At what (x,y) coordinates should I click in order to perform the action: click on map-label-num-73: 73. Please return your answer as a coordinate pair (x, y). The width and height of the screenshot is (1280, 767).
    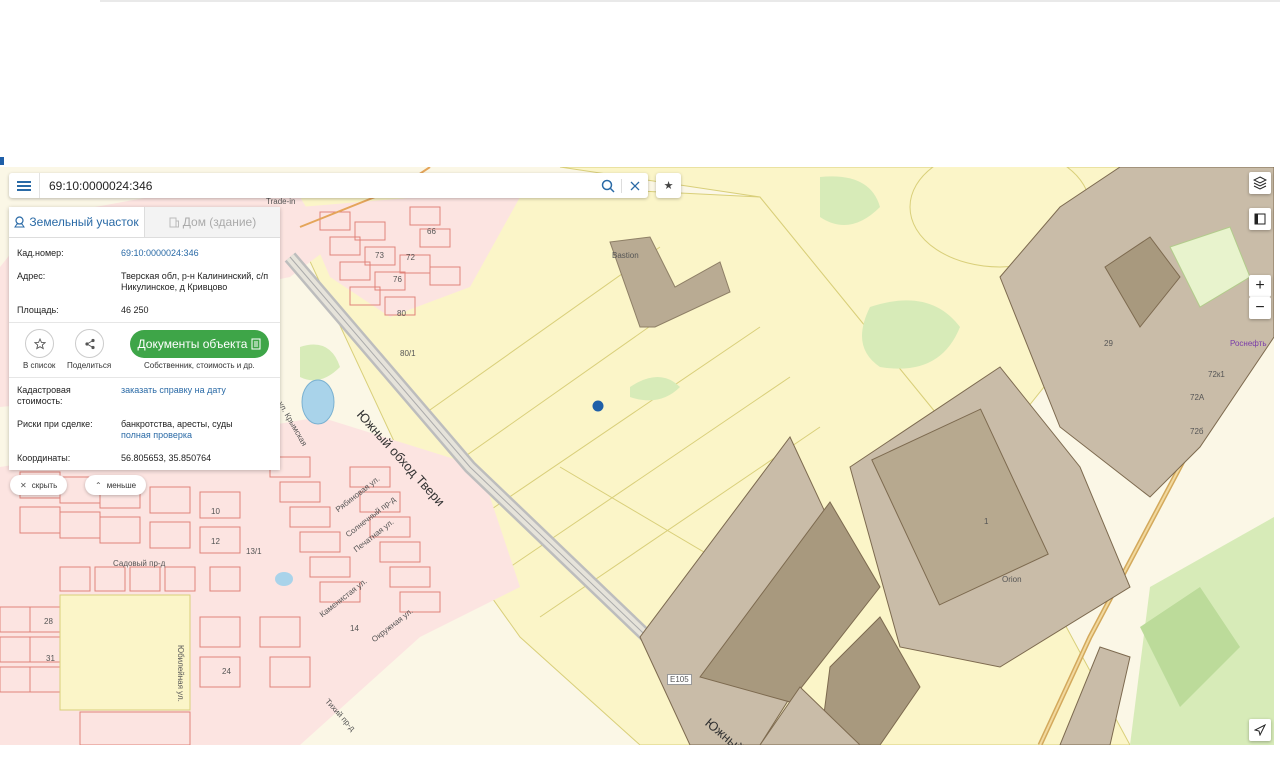
    Looking at the image, I should click on (379, 255).